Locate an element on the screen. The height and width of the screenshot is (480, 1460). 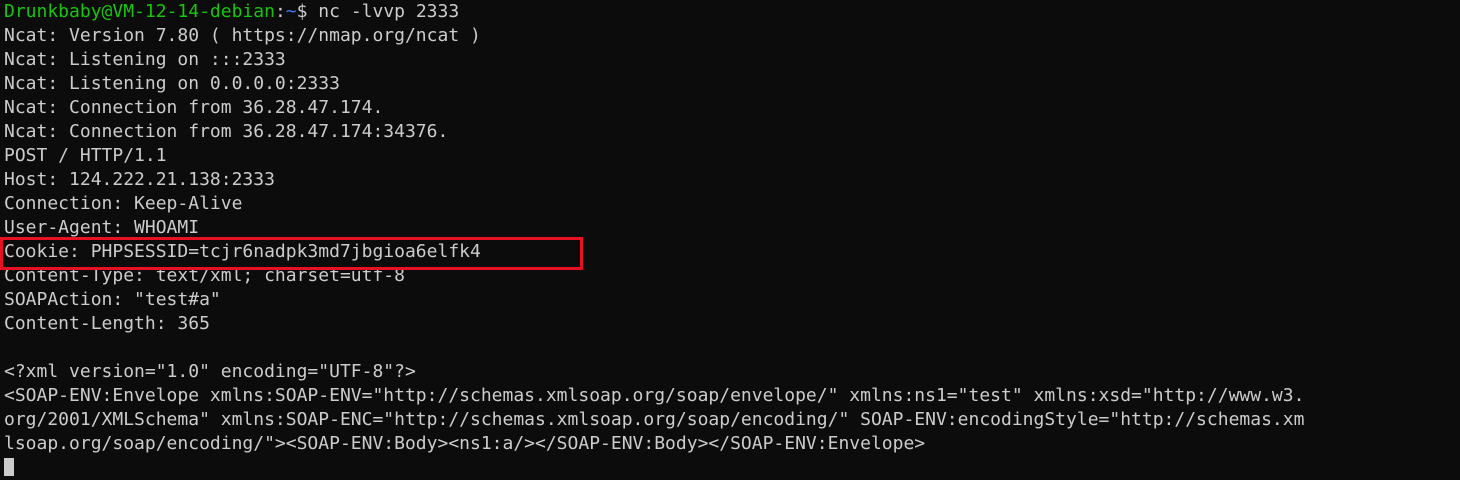
output-line: Host: 124.222.21.138:2333 is located at coordinates (139, 179).